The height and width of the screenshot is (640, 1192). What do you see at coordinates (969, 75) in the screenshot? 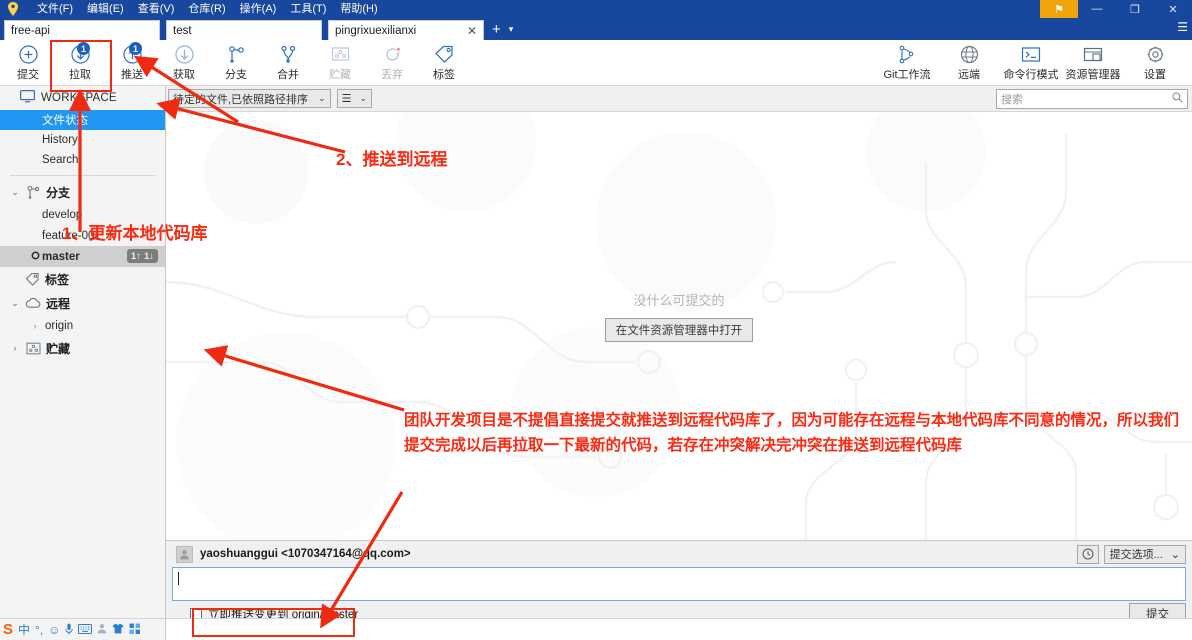
I see `toolbar-button-label: 远端` at bounding box center [969, 75].